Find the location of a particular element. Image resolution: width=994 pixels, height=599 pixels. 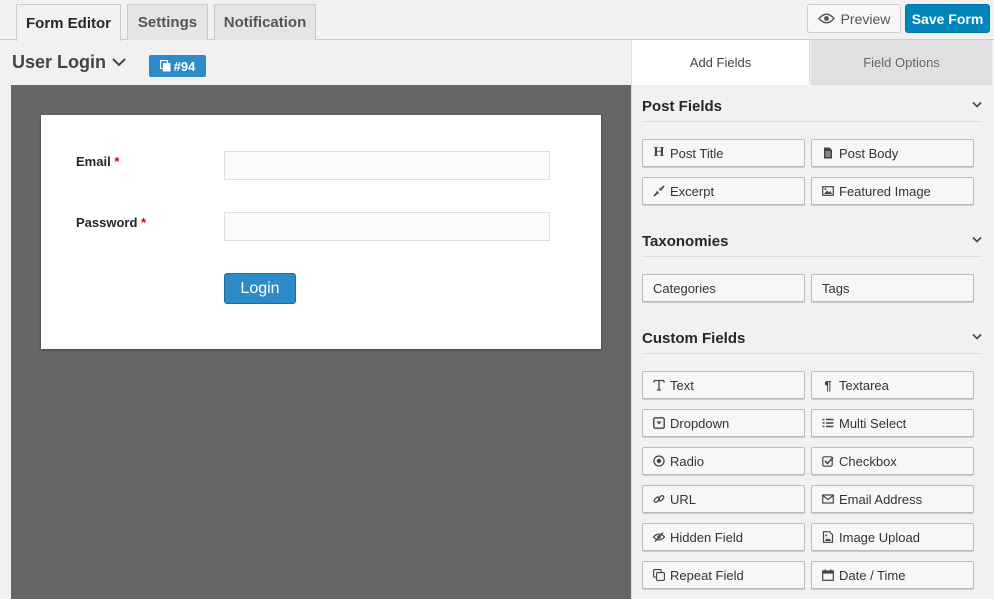

add-hidden-field-button: Hidden Field is located at coordinates (723, 537).